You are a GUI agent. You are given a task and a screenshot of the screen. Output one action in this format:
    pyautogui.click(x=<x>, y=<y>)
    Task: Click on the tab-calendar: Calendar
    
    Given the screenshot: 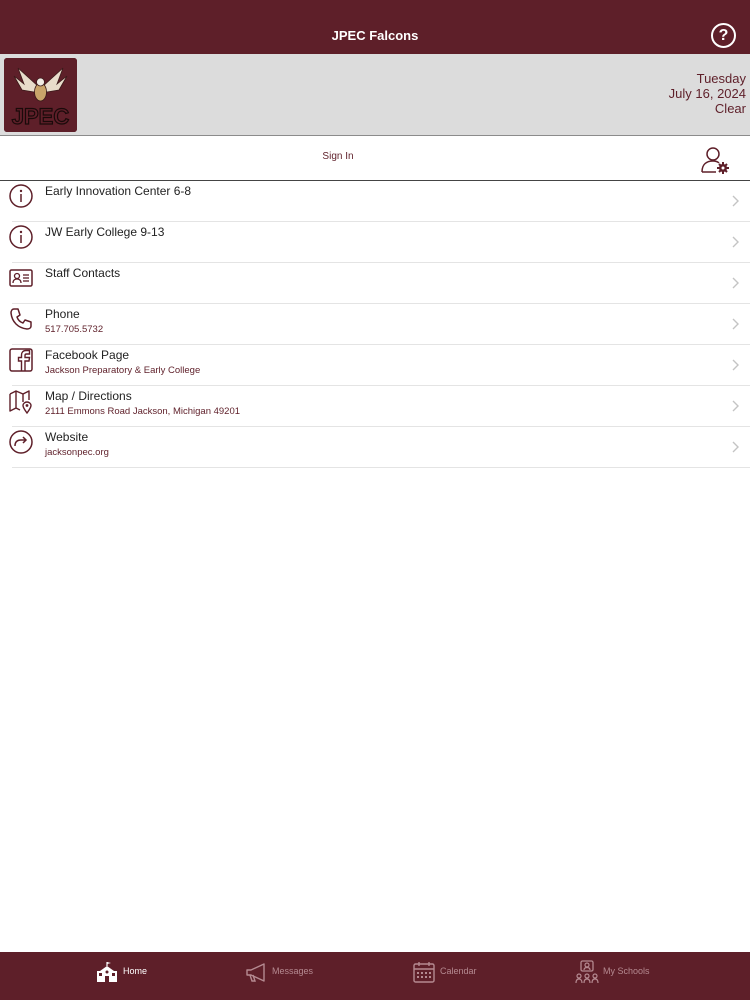 What is the action you would take?
    pyautogui.click(x=457, y=976)
    